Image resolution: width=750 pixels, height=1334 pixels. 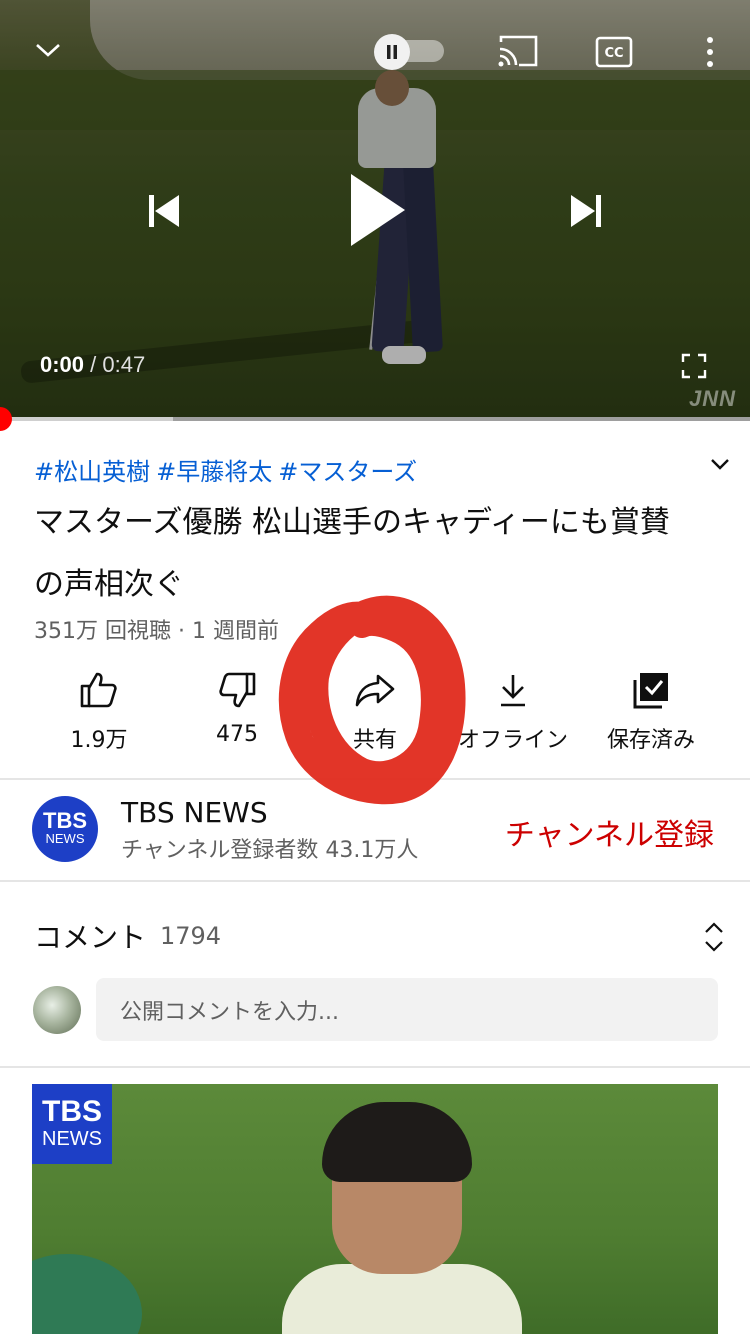 I want to click on broadcaster-watermark: JNN, so click(x=712, y=398).